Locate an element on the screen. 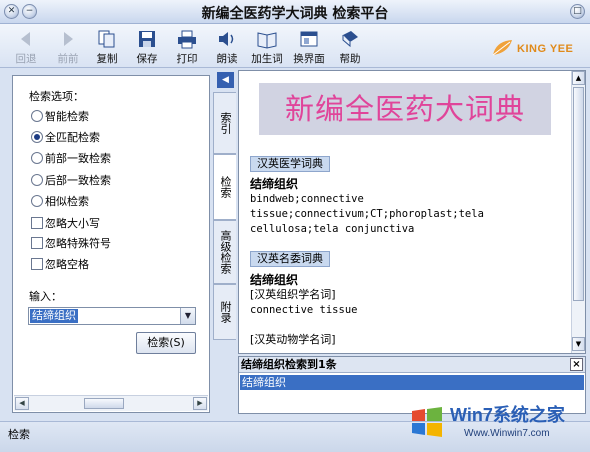 The width and height of the screenshot is (590, 452). read-label: 朗读 is located at coordinates (227, 59).